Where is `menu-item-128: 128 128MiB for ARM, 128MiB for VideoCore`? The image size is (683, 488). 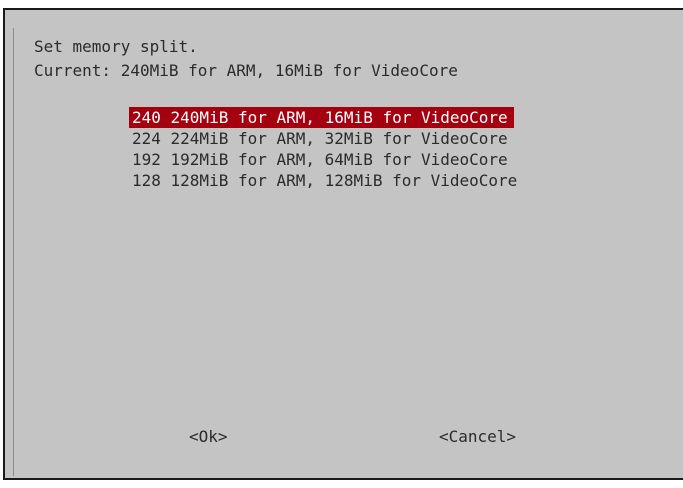 menu-item-128: 128 128MiB for ARM, 128MiB for VideoCore is located at coordinates (359, 180).